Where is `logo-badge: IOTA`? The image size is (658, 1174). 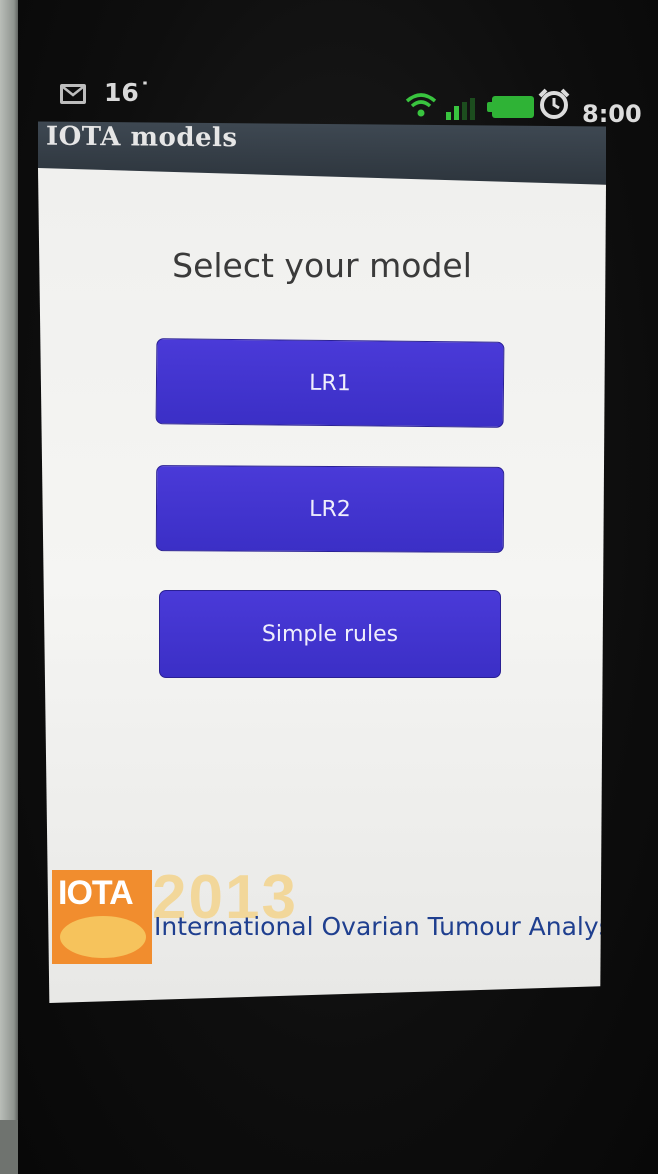
logo-badge: IOTA is located at coordinates (102, 917).